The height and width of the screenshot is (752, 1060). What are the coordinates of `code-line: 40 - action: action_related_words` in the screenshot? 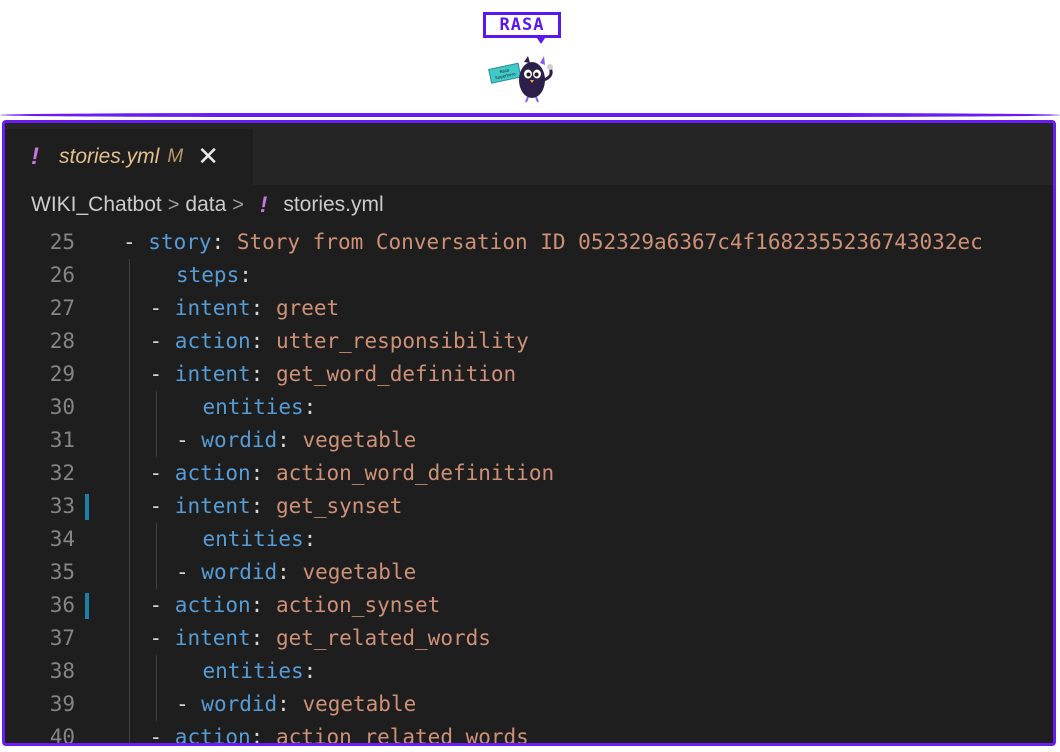 It's located at (529, 733).